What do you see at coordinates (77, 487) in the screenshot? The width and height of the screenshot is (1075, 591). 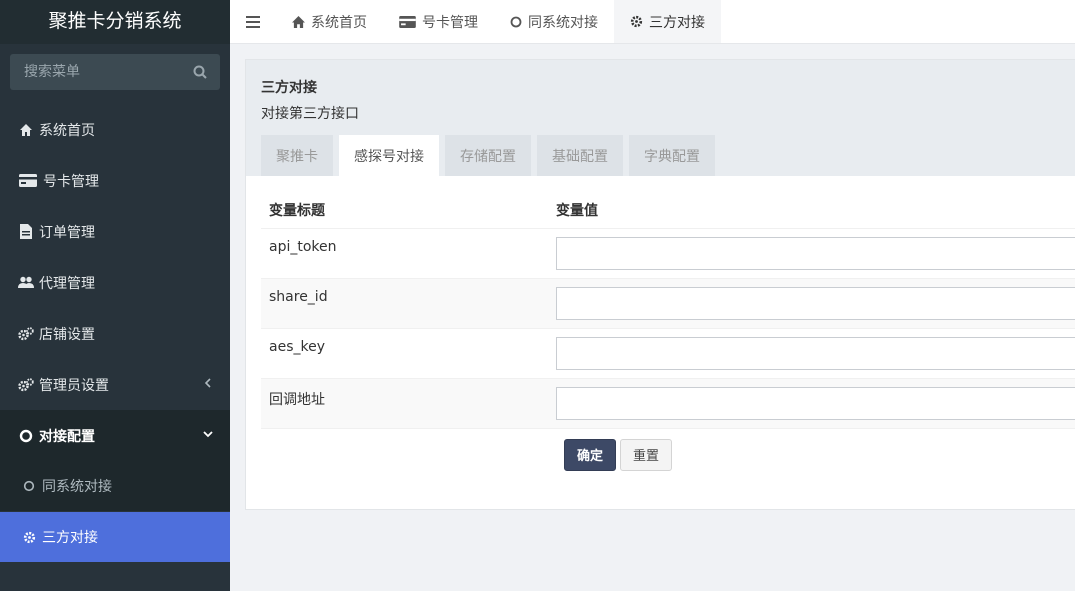 I see `sidebar-subitem-label: 同系统对接` at bounding box center [77, 487].